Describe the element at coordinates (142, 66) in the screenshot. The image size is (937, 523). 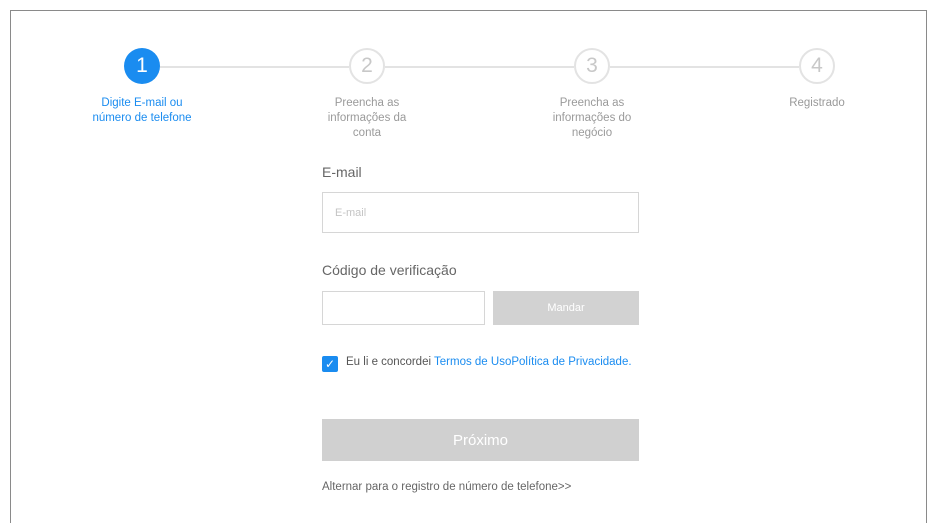
I see `step-1-indicator: 1` at that location.